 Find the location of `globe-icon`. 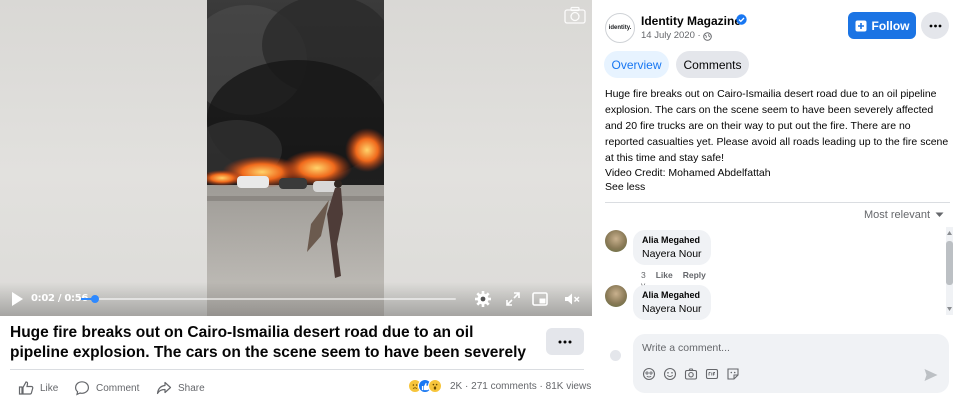

globe-icon is located at coordinates (707, 36).